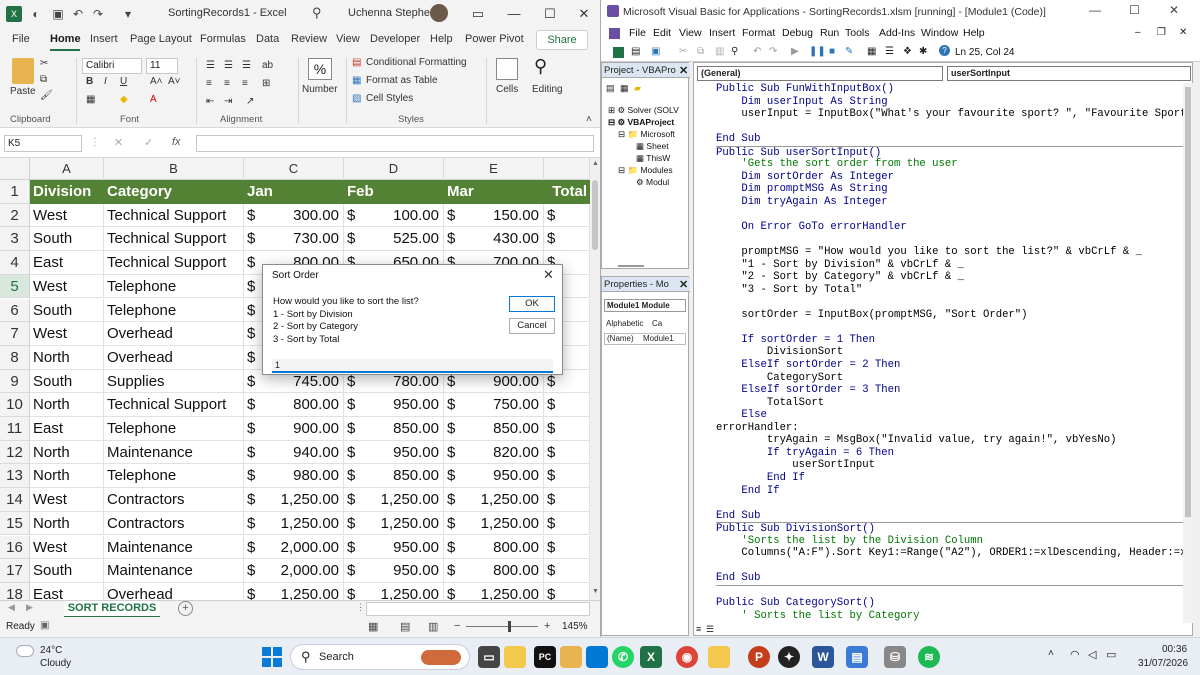 The height and width of the screenshot is (675, 1200). Describe the element at coordinates (1174, 10) in the screenshot. I see `vba-close-button: ✕` at that location.